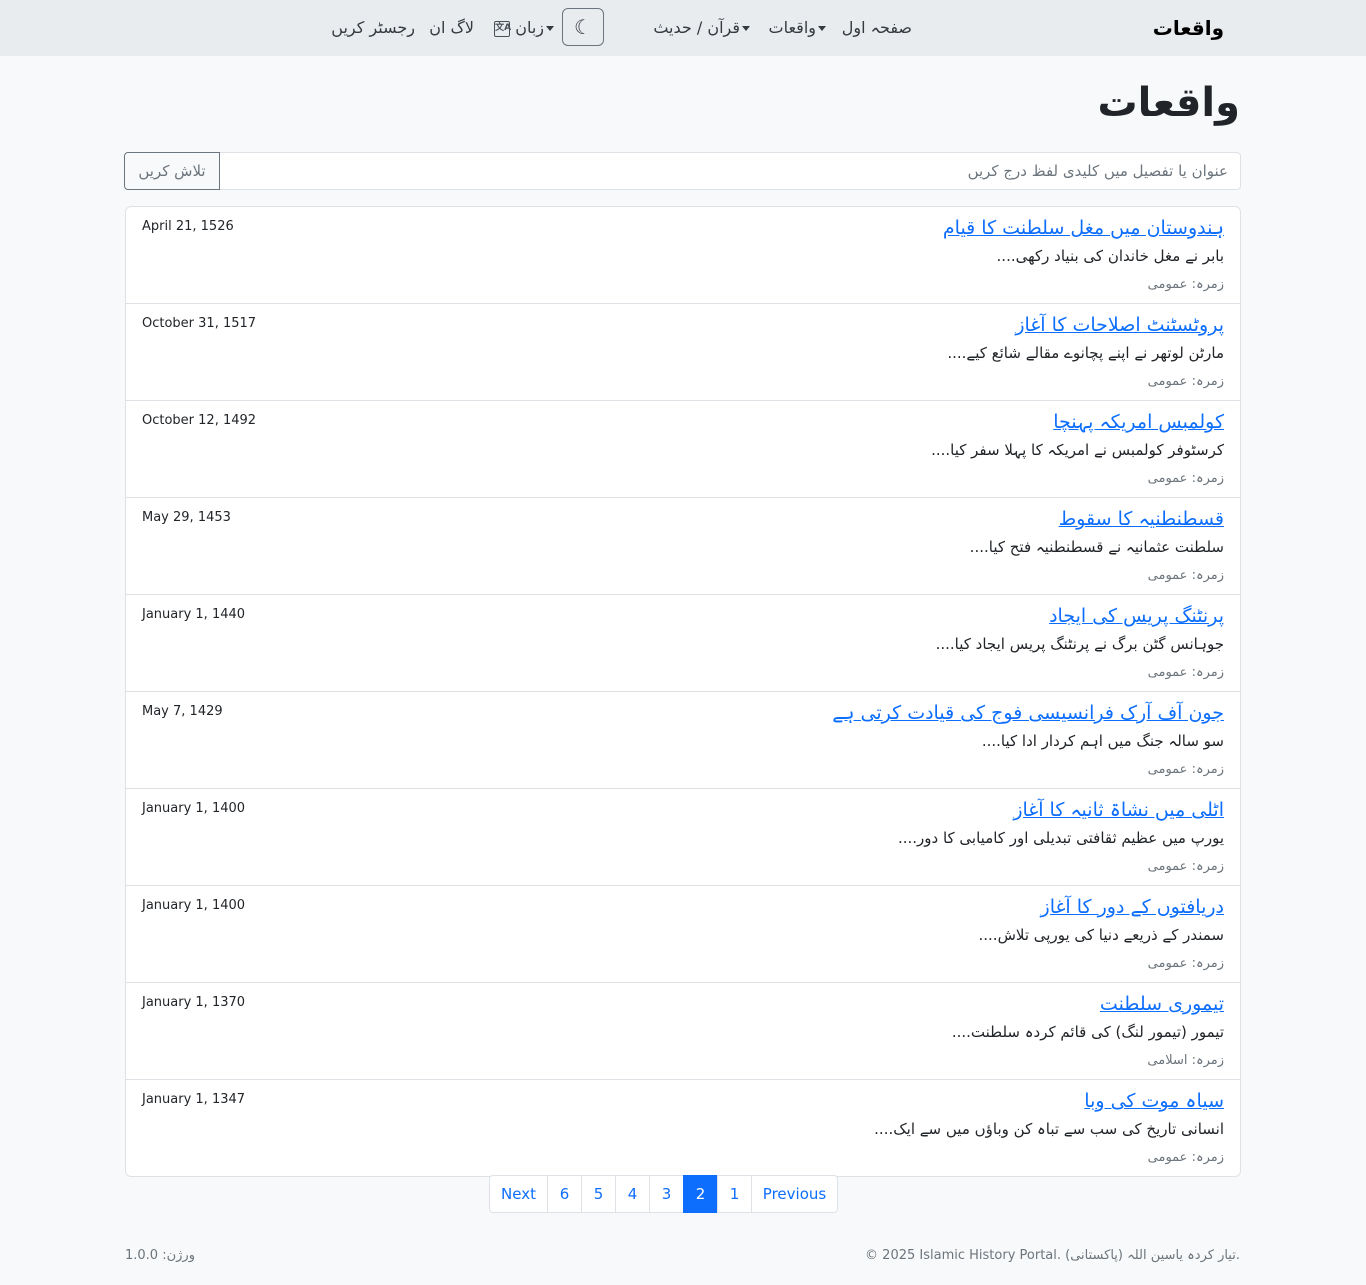 This screenshot has width=1366, height=1285. Describe the element at coordinates (1162, 1004) in the screenshot. I see `event-title-link: تیموری سلطنت` at that location.